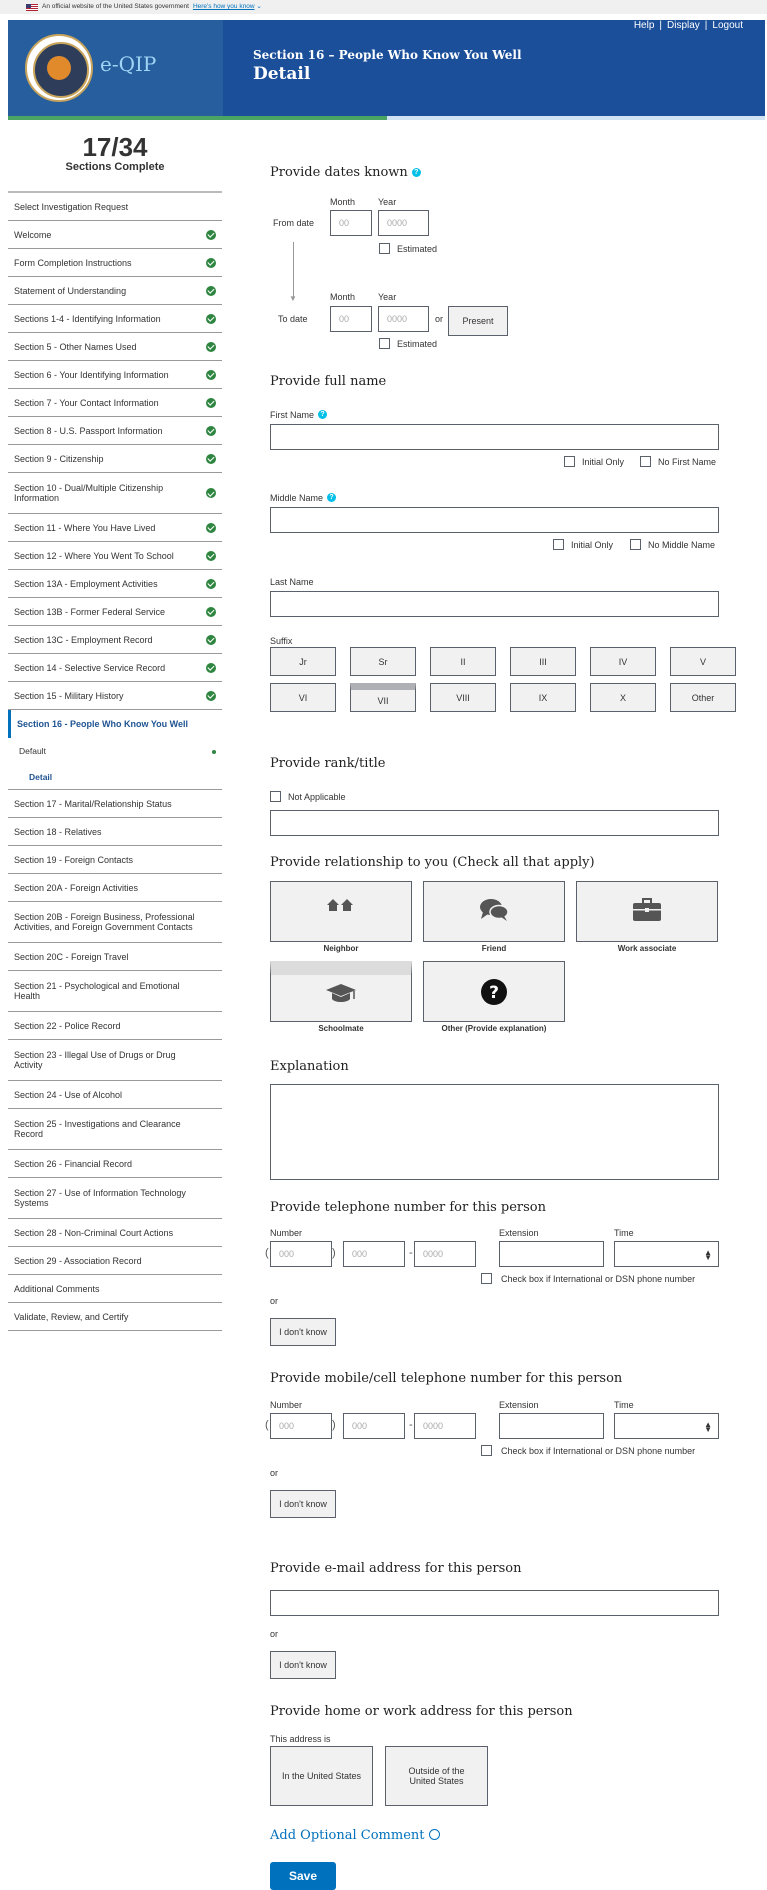 The image size is (767, 1890). What do you see at coordinates (703, 697) in the screenshot?
I see `suffix-button: Other` at bounding box center [703, 697].